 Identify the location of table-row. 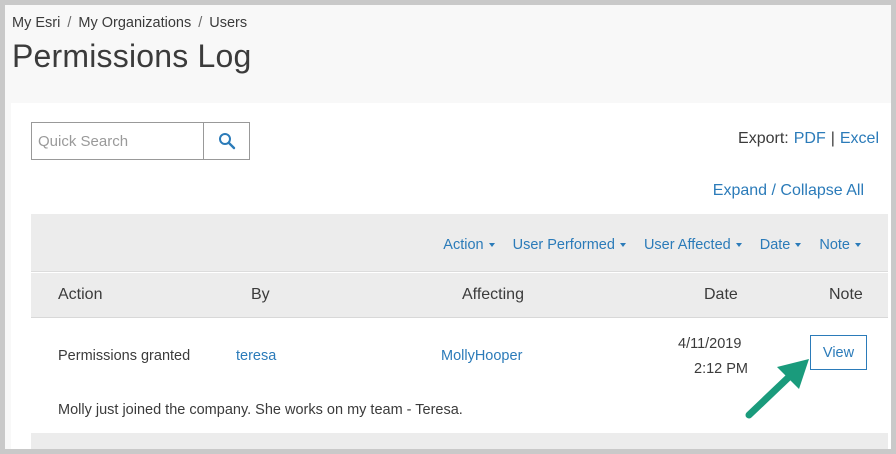
(459, 441).